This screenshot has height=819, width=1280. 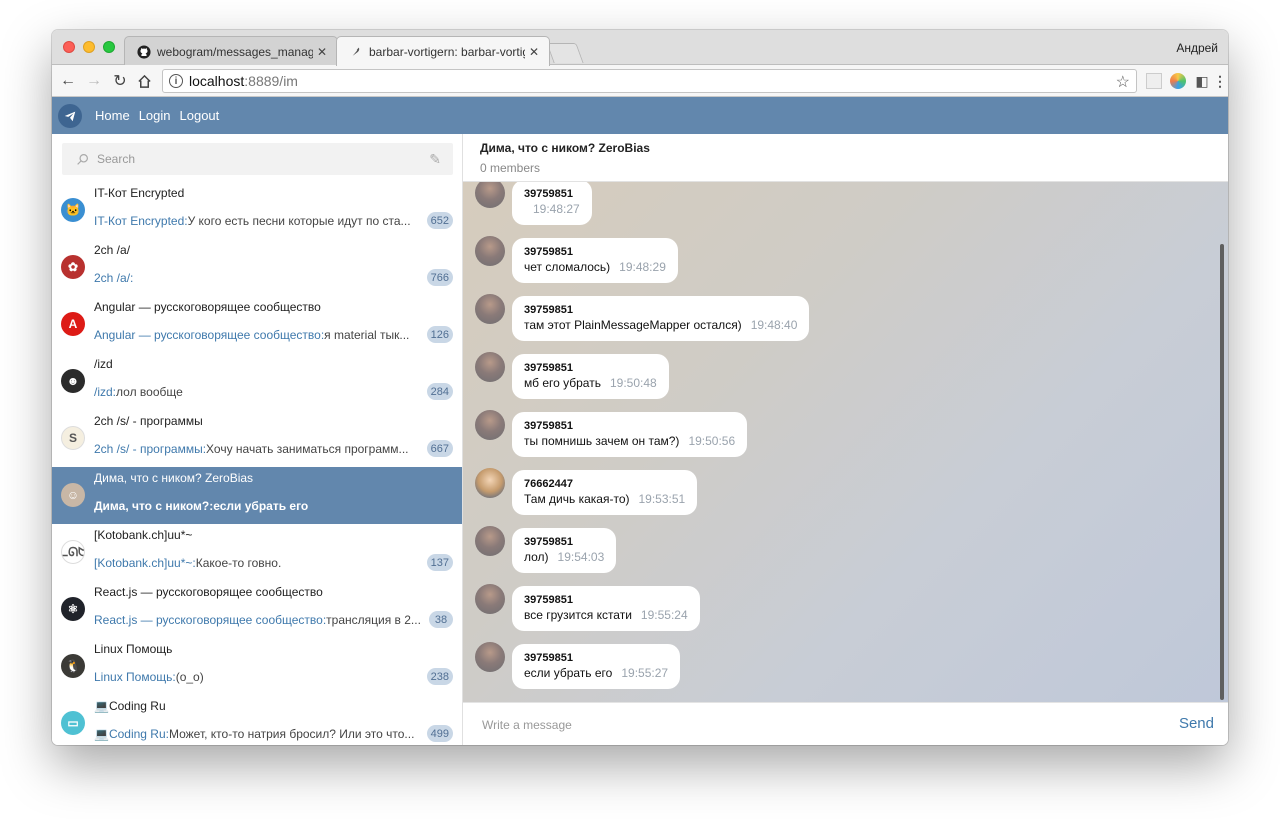 I want to click on app-nav: Home Login Logout, so click(x=157, y=115).